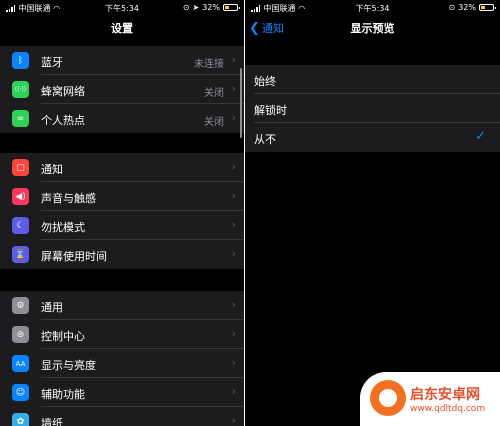  I want to click on settings-row: AA 显示与亮度 ›, so click(122, 363).